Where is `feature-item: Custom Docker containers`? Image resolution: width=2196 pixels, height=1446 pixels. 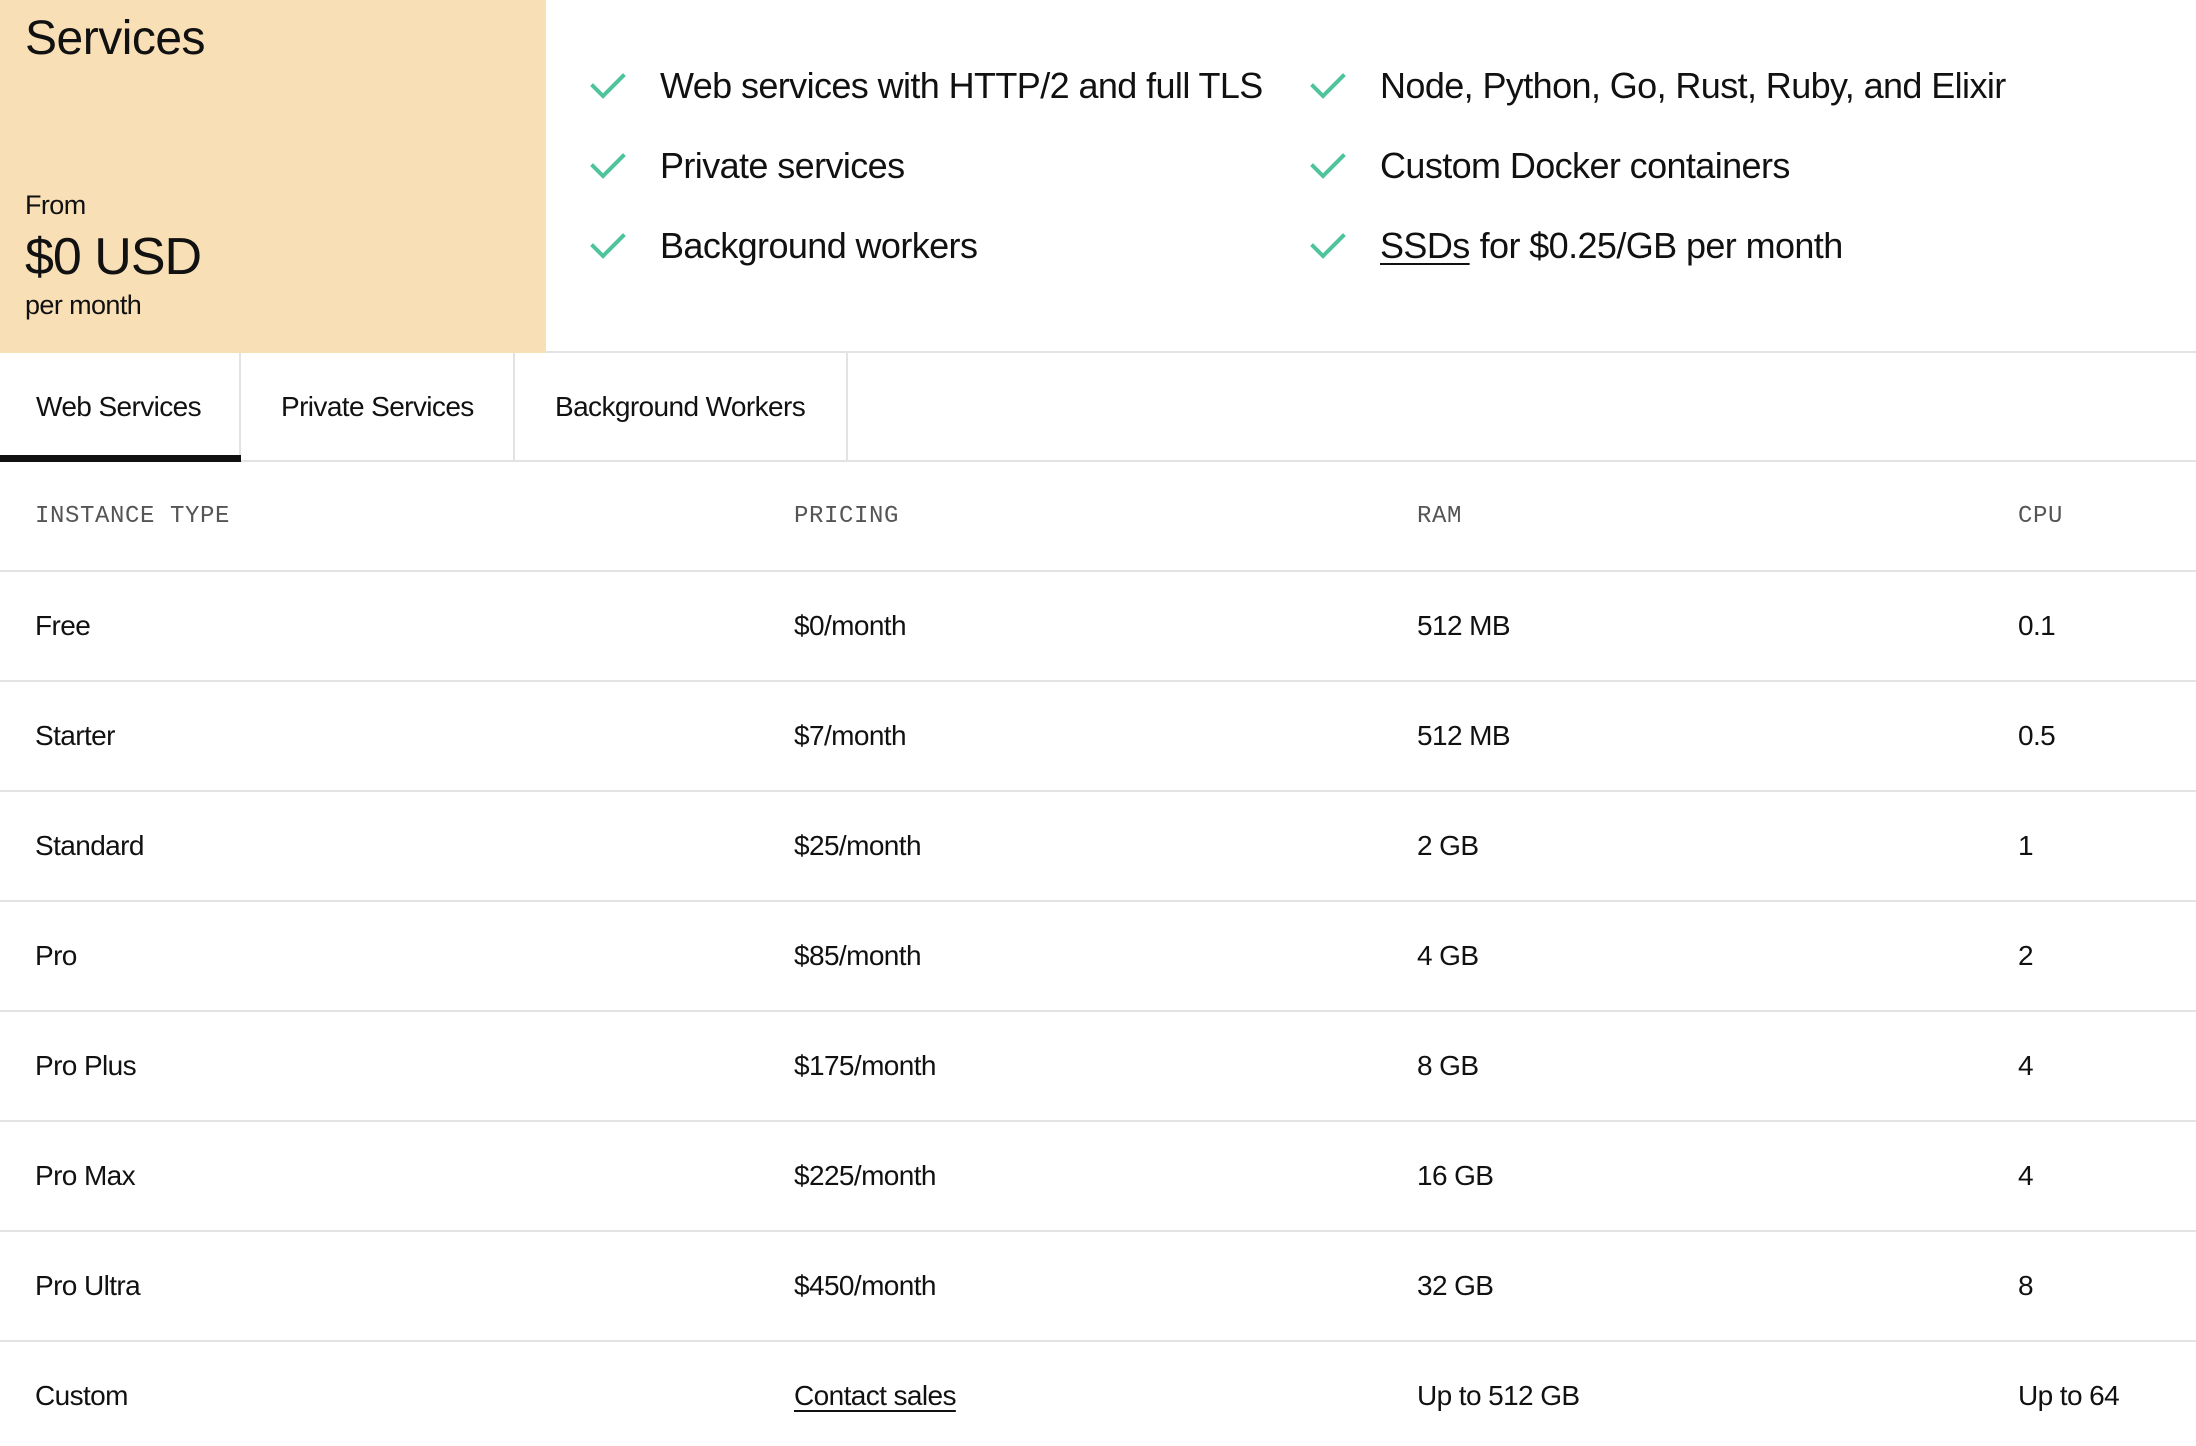 feature-item: Custom Docker containers is located at coordinates (1550, 166).